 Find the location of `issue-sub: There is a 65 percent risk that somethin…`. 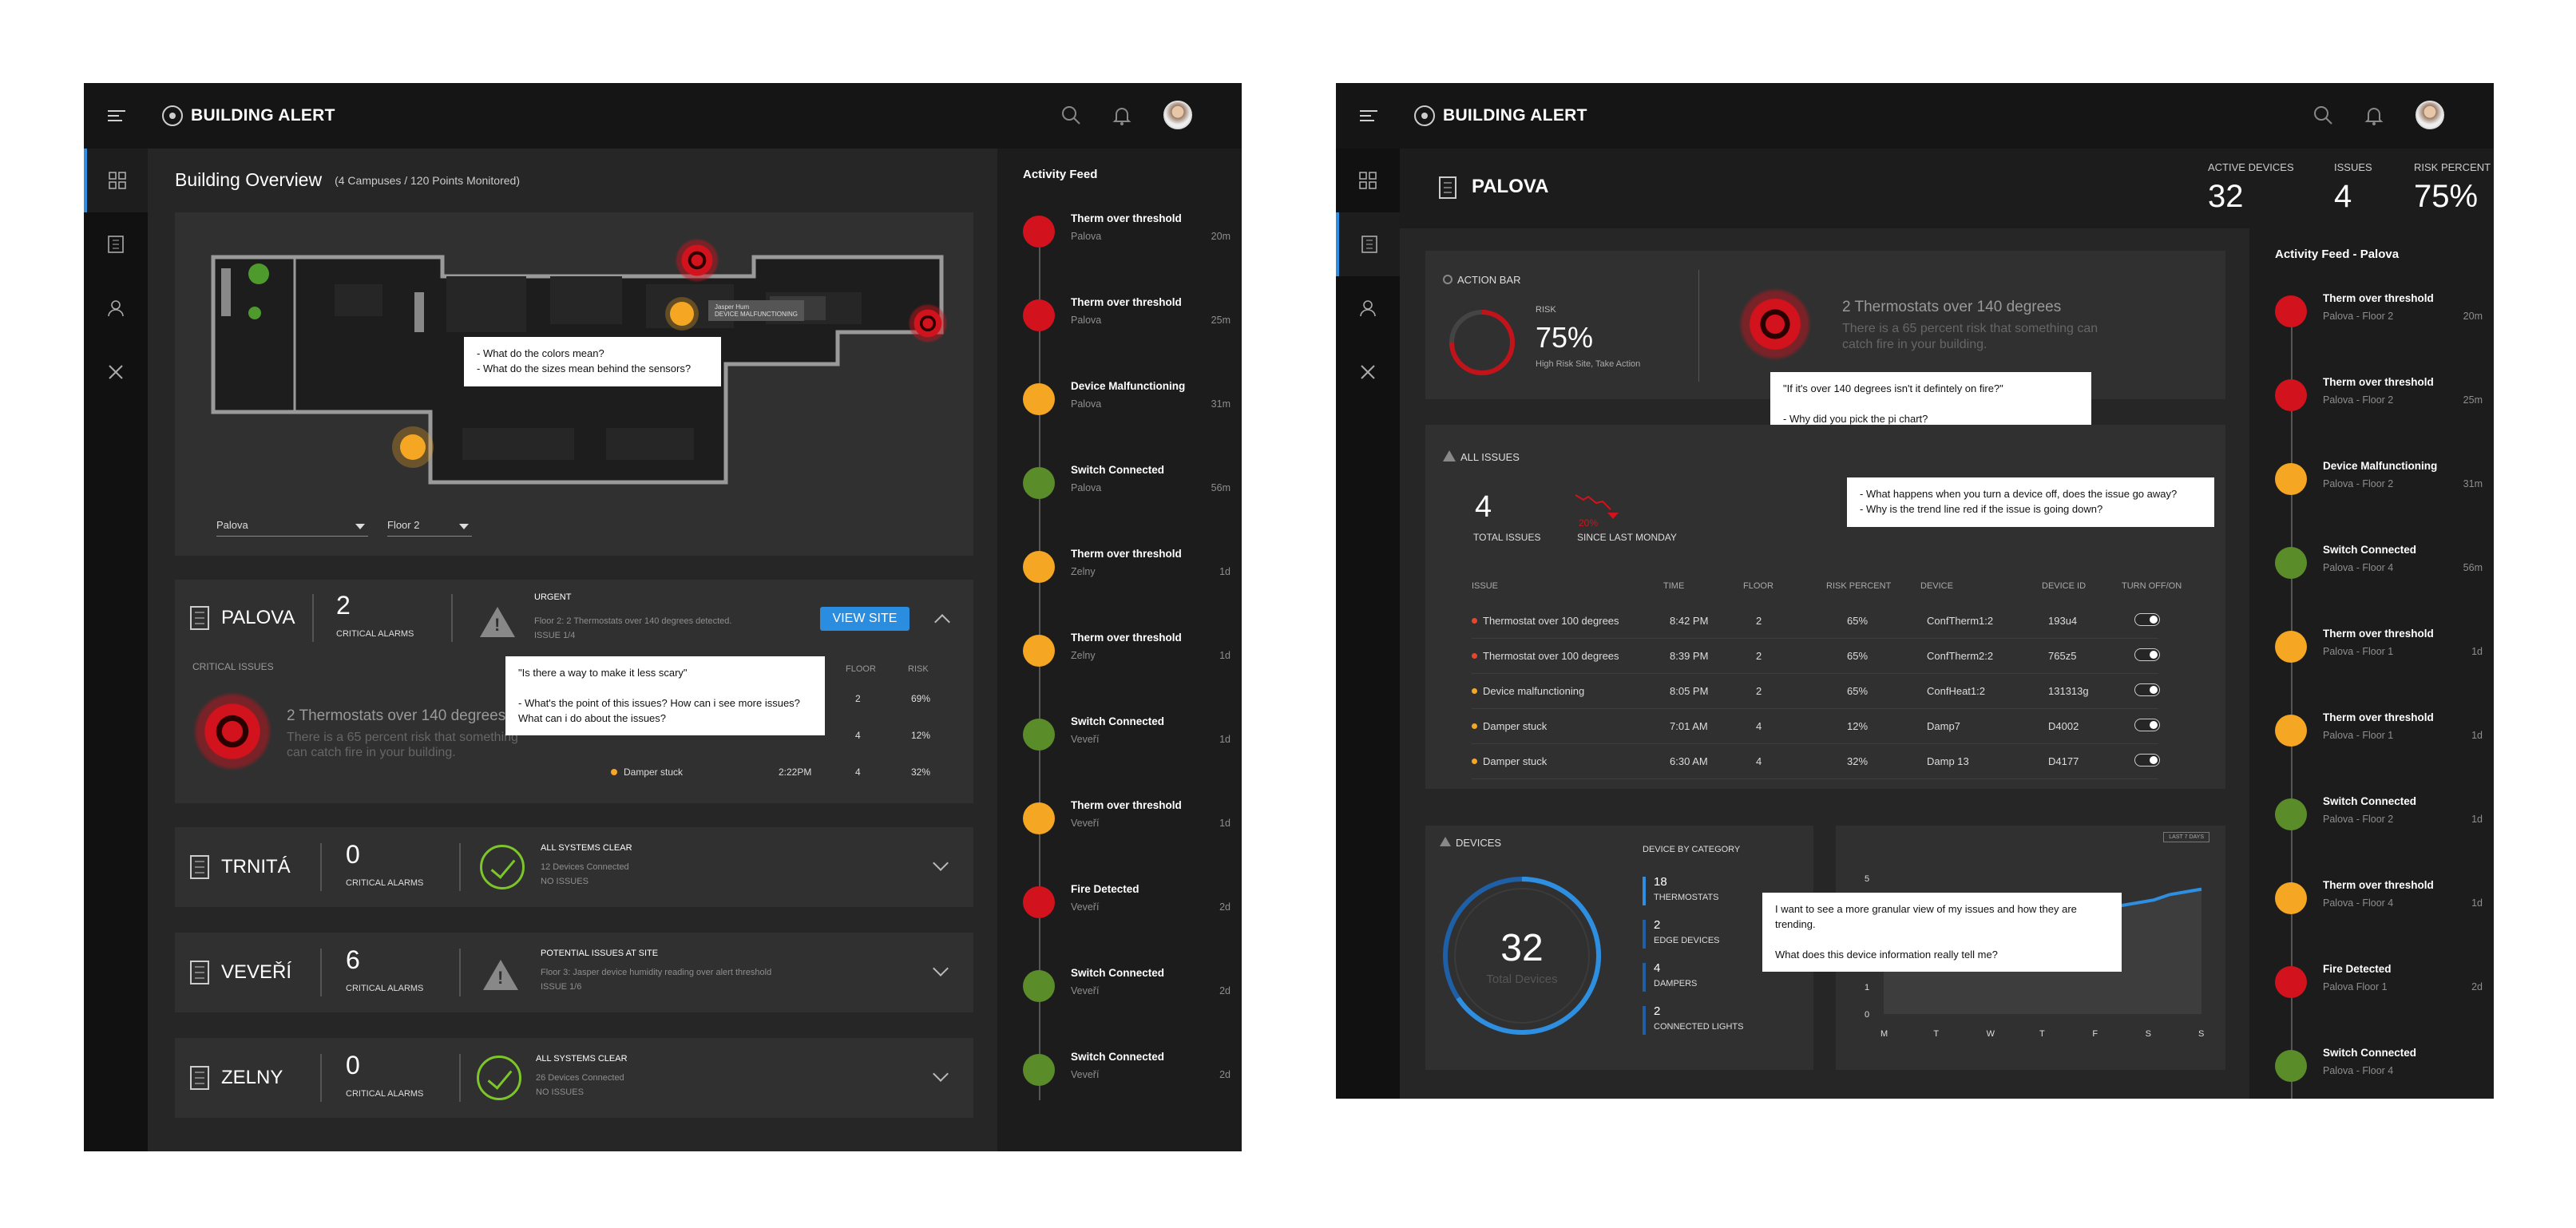

issue-sub: There is a 65 percent risk that somethin… is located at coordinates (402, 745).